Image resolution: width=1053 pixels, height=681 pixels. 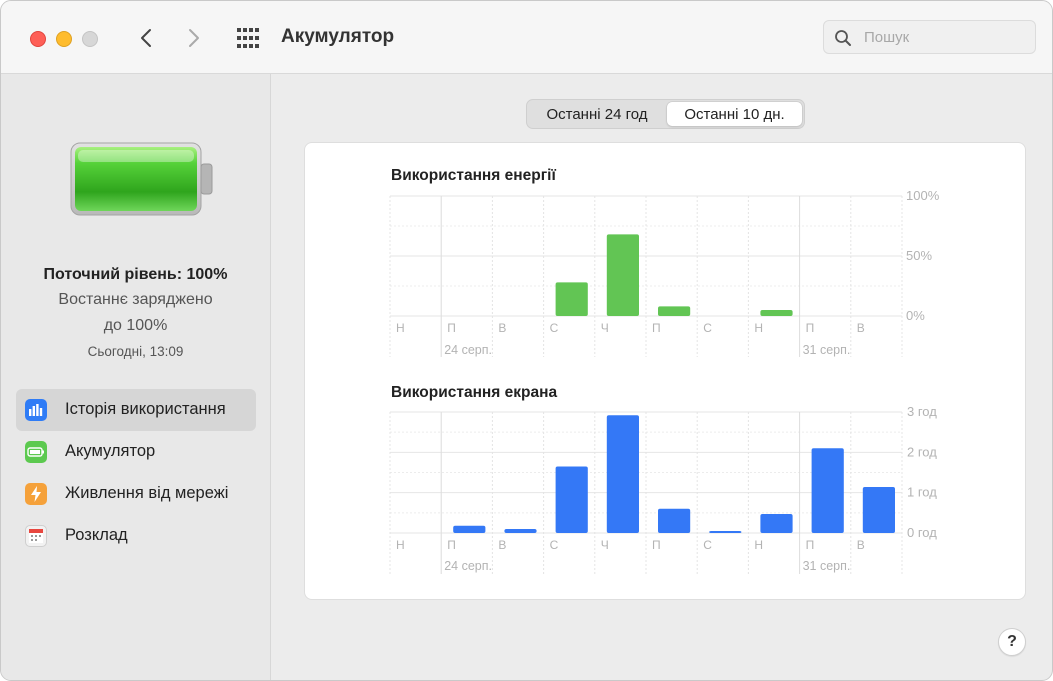 I want to click on chevron-left-icon, so click(x=146, y=38).